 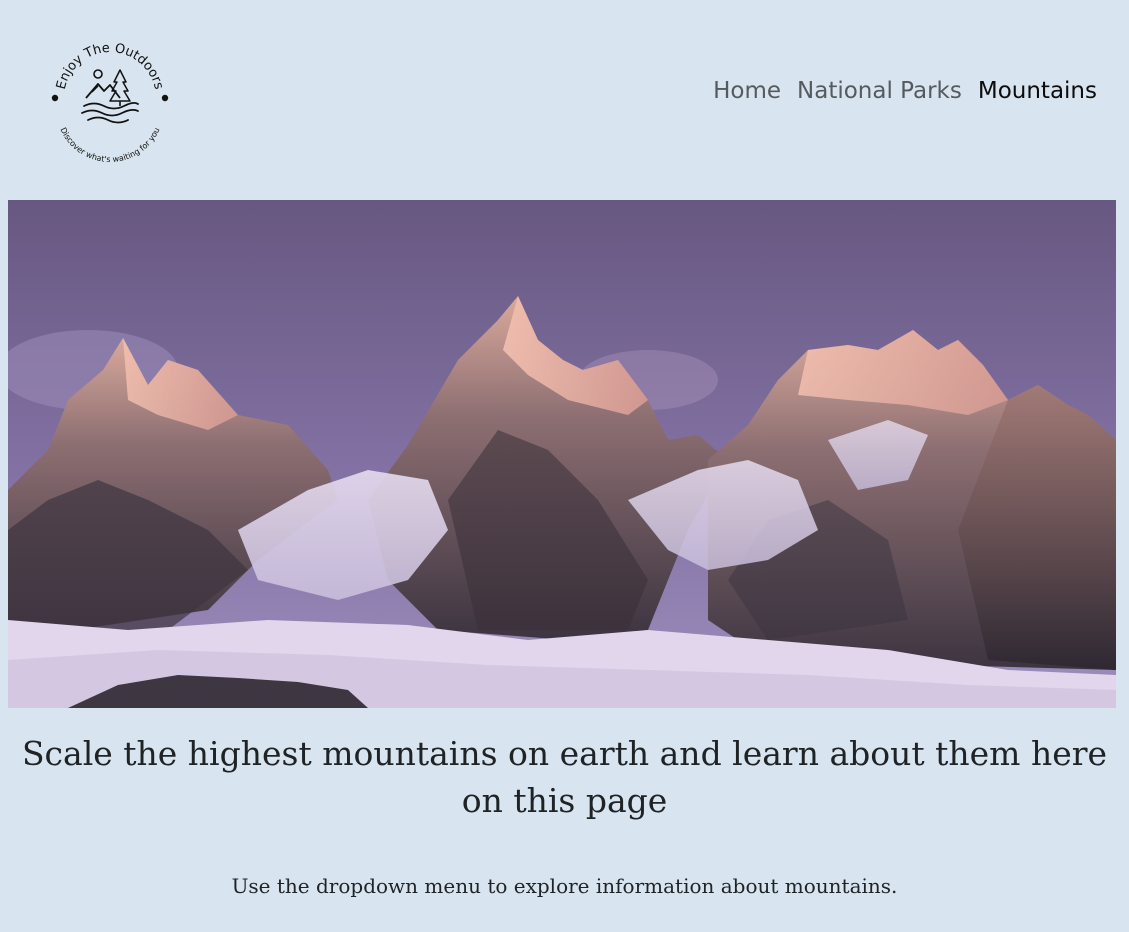 What do you see at coordinates (110, 66) in the screenshot?
I see `svg-text: Enjoy The Outdoors` at bounding box center [110, 66].